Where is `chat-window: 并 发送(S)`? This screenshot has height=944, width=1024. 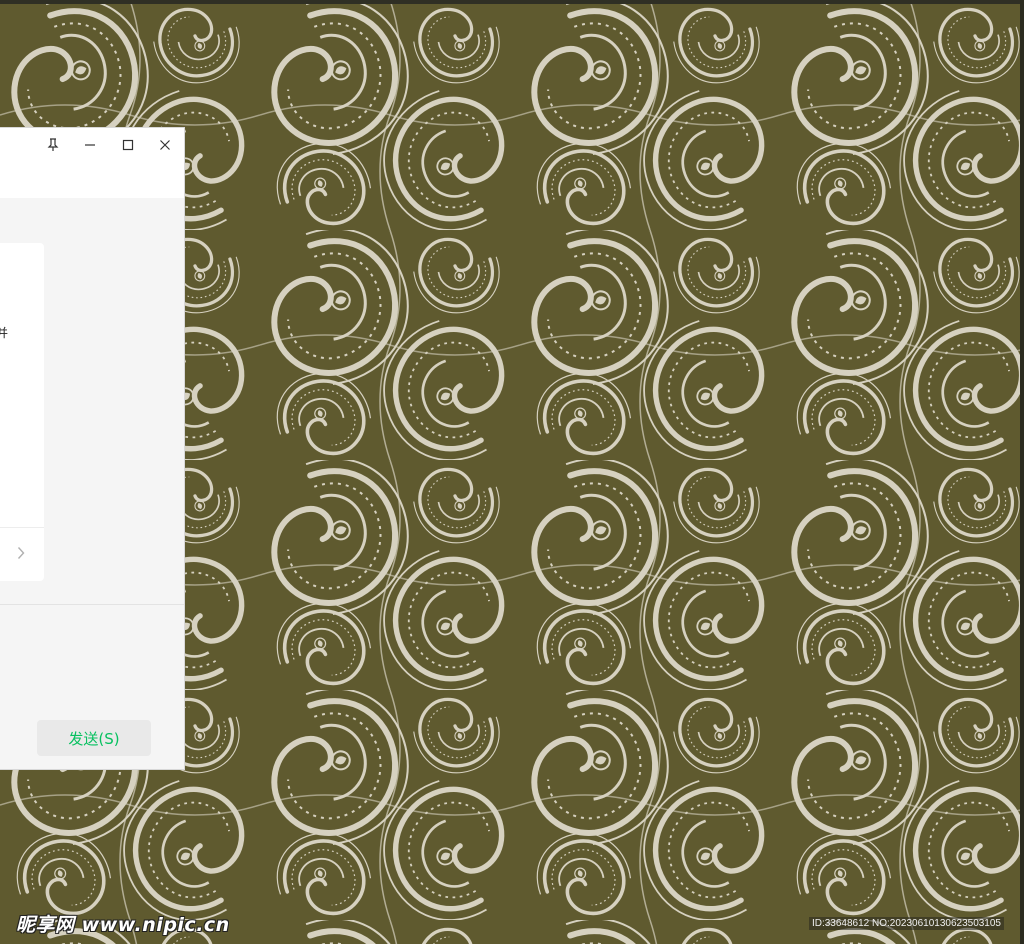
chat-window: 并 发送(S) is located at coordinates (92, 448).